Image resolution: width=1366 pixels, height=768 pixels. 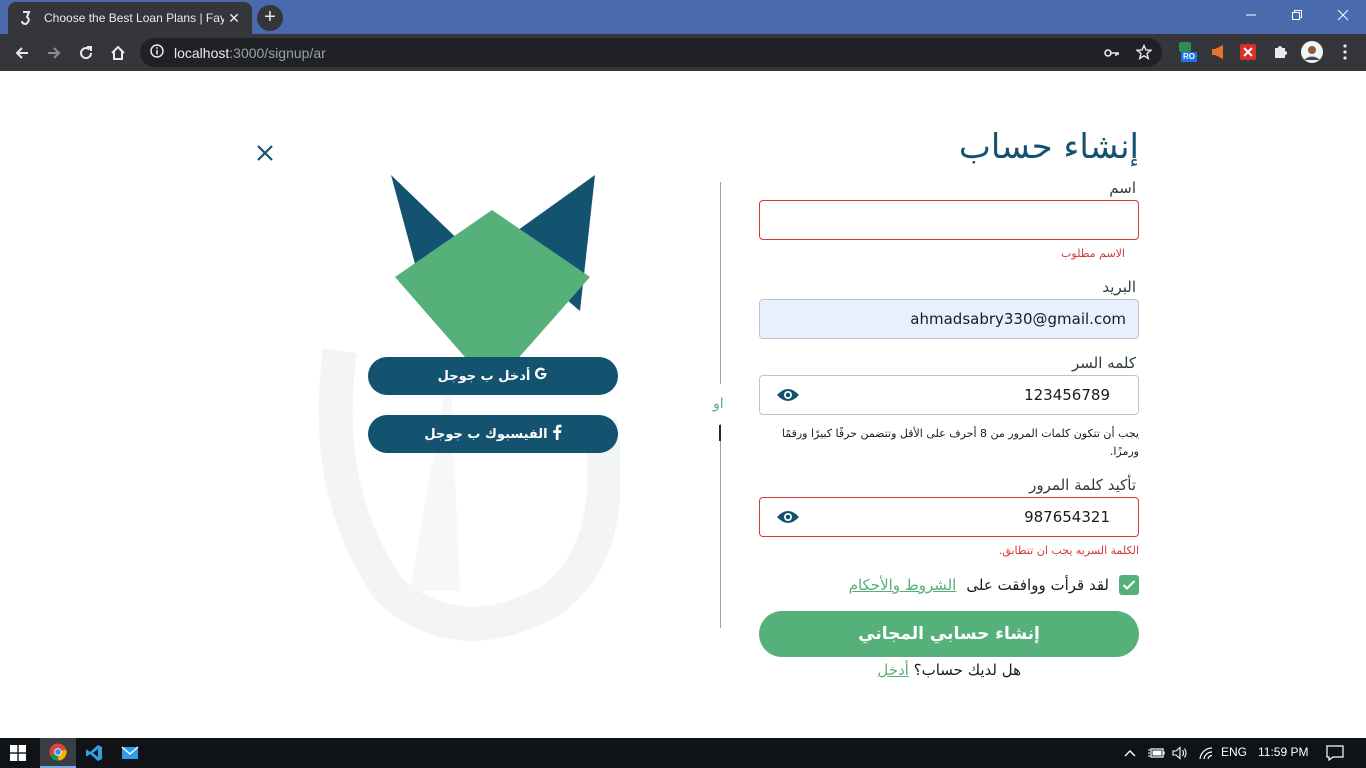 I want to click on site-info-icon, so click(x=157, y=52).